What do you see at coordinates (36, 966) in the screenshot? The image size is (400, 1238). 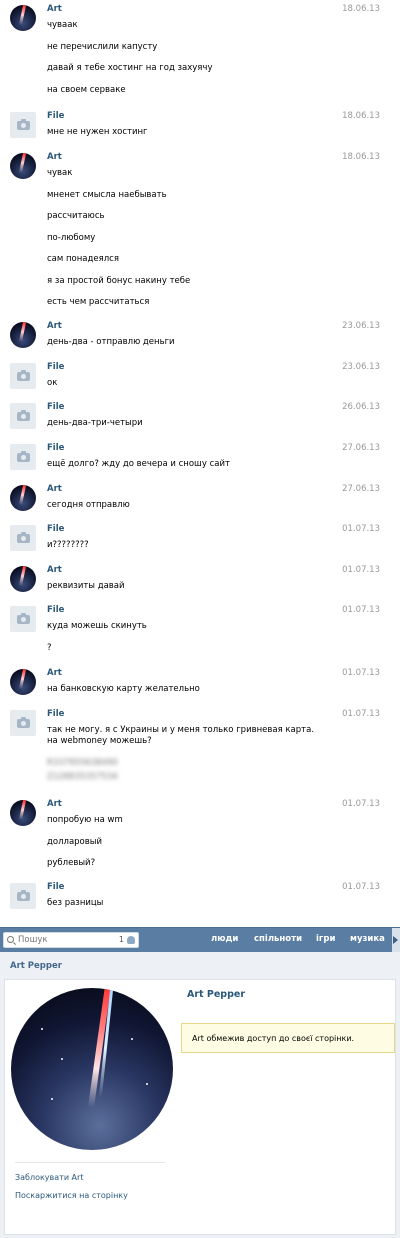 I see `profile-header-name: Art Pepper` at bounding box center [36, 966].